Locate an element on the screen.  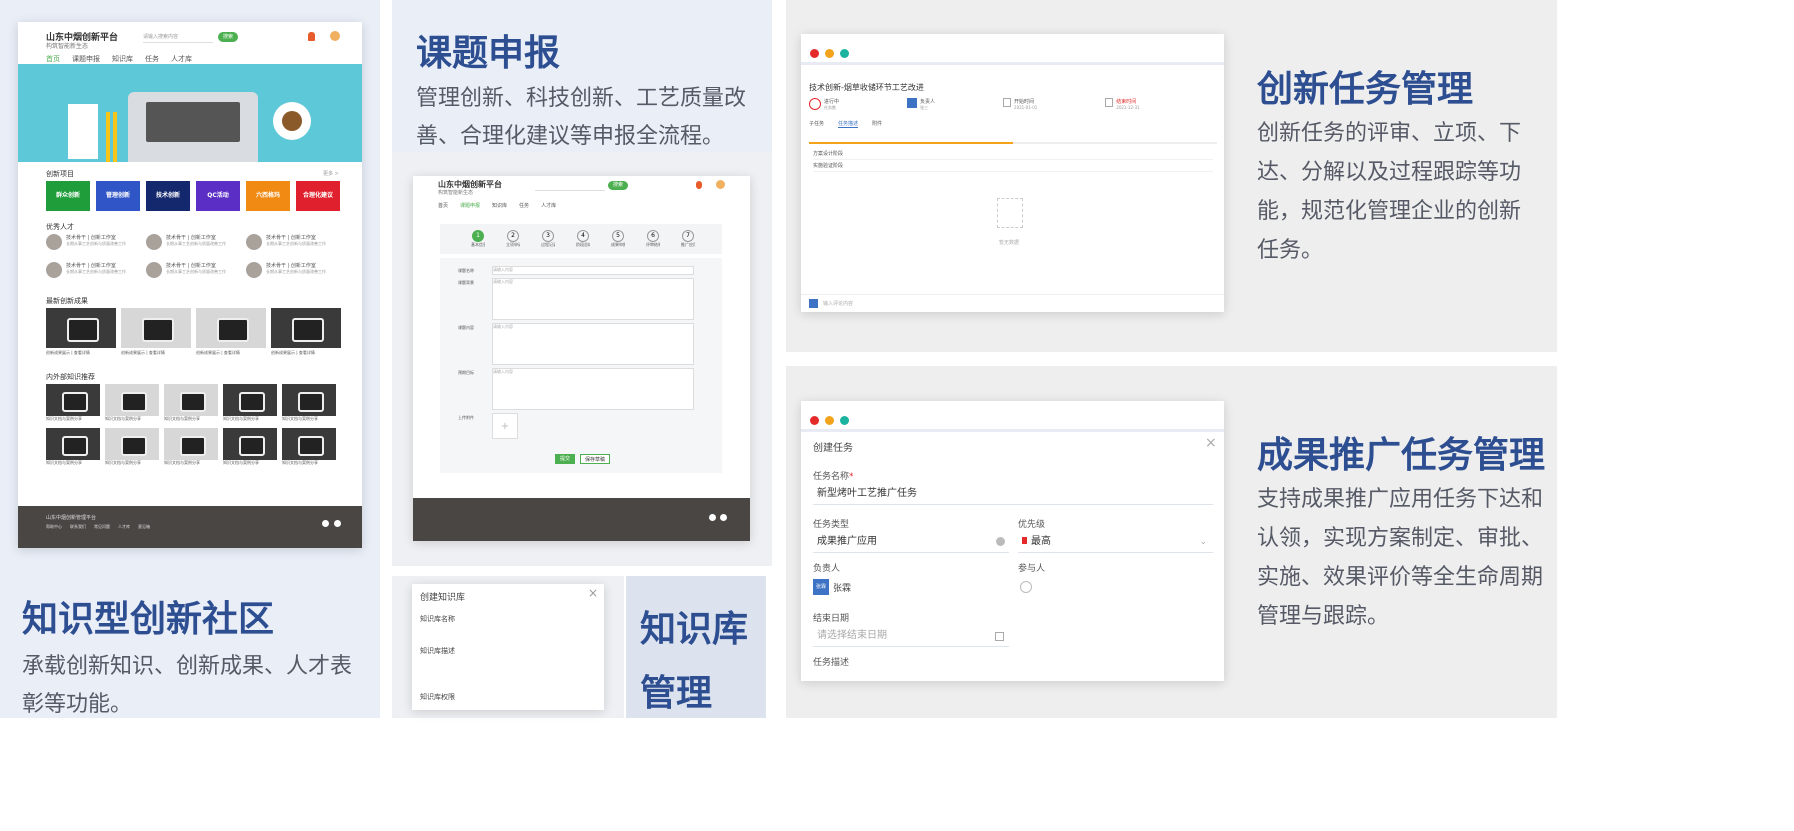
calendar-icon is located at coordinates (999, 636).